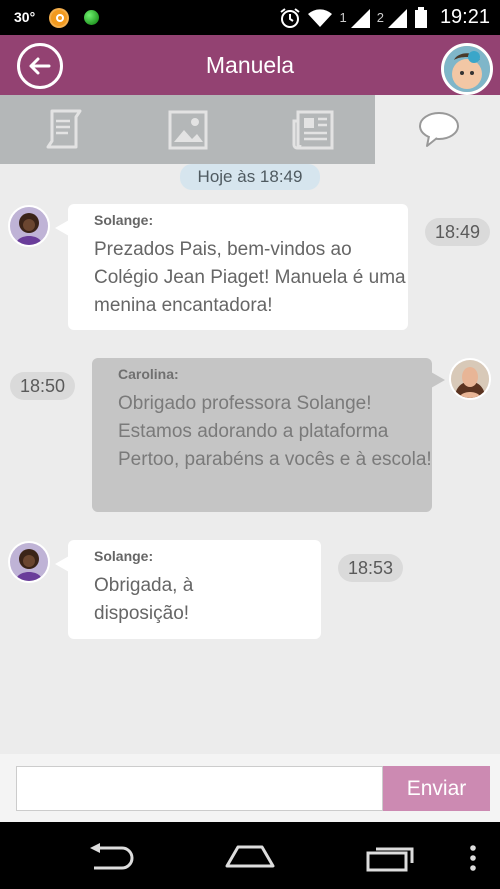  What do you see at coordinates (250, 177) in the screenshot?
I see `date-separator: Hoje às 18:49` at bounding box center [250, 177].